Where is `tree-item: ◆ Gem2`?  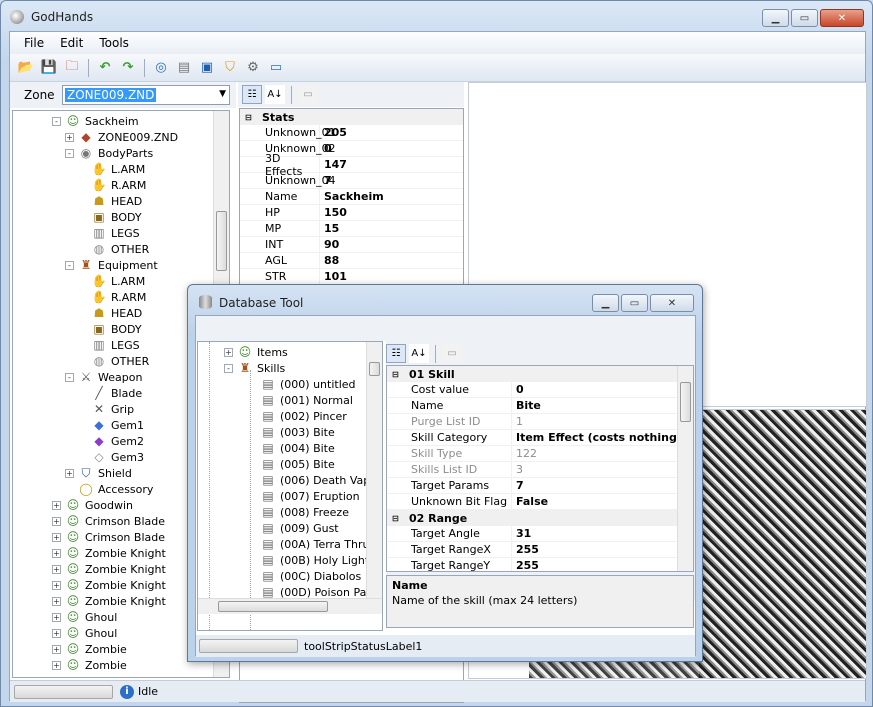 tree-item: ◆ Gem2 is located at coordinates (117, 441).